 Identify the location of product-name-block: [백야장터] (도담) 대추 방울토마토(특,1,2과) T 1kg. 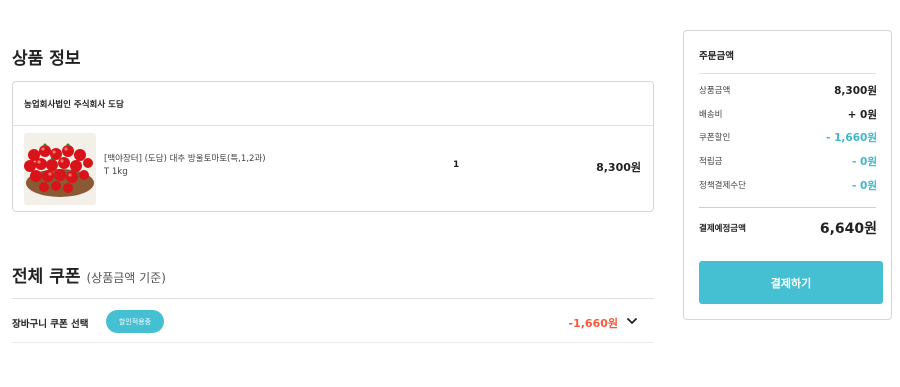
(204, 166).